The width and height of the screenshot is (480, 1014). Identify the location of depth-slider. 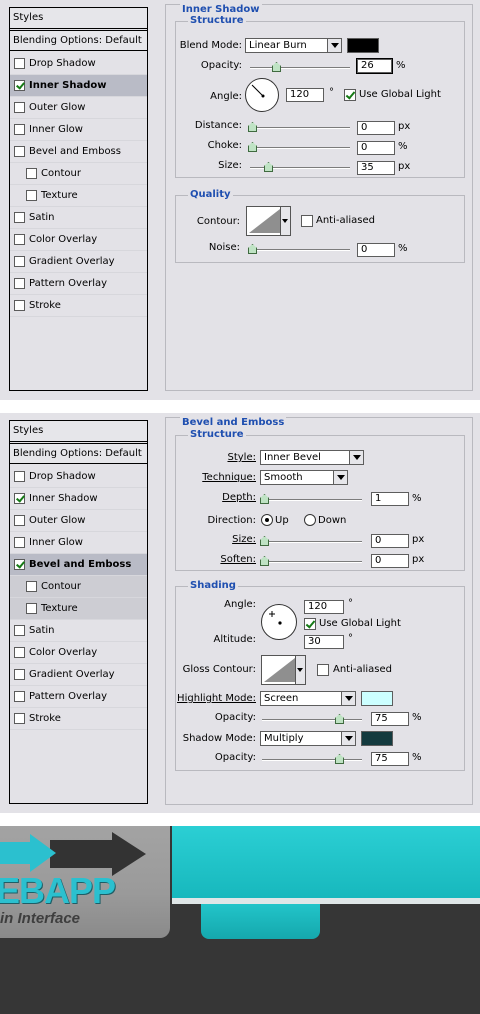
(311, 499).